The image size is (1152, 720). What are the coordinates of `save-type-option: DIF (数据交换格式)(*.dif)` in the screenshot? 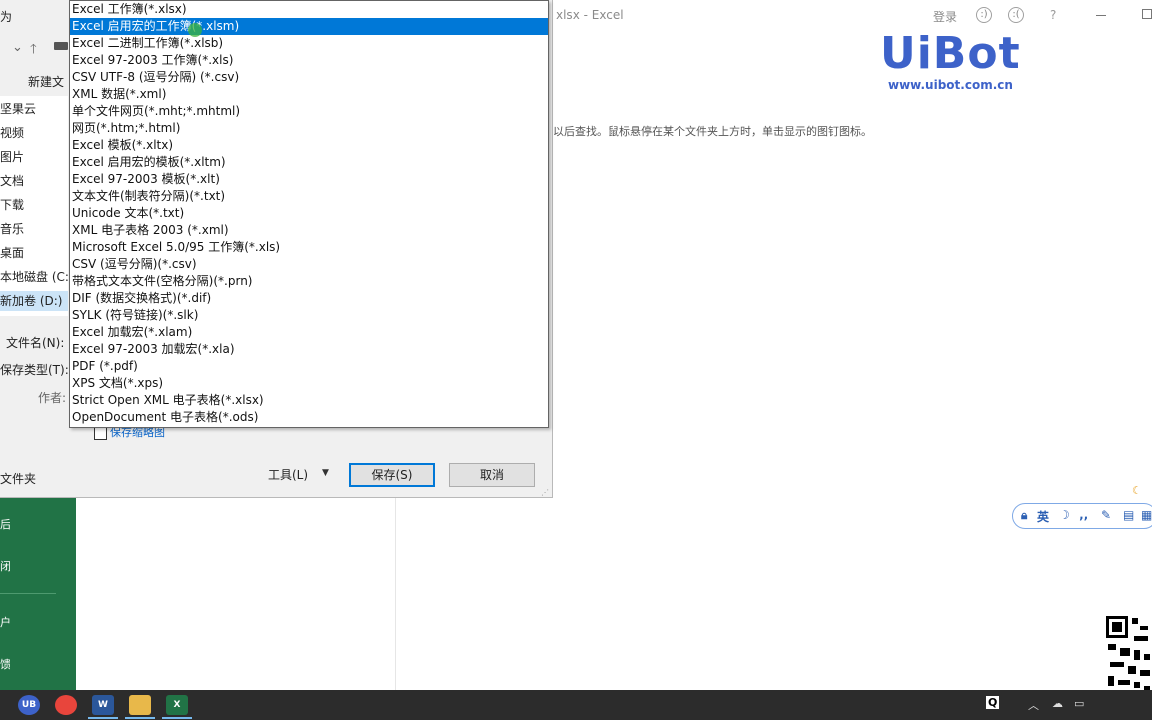 It's located at (309, 298).